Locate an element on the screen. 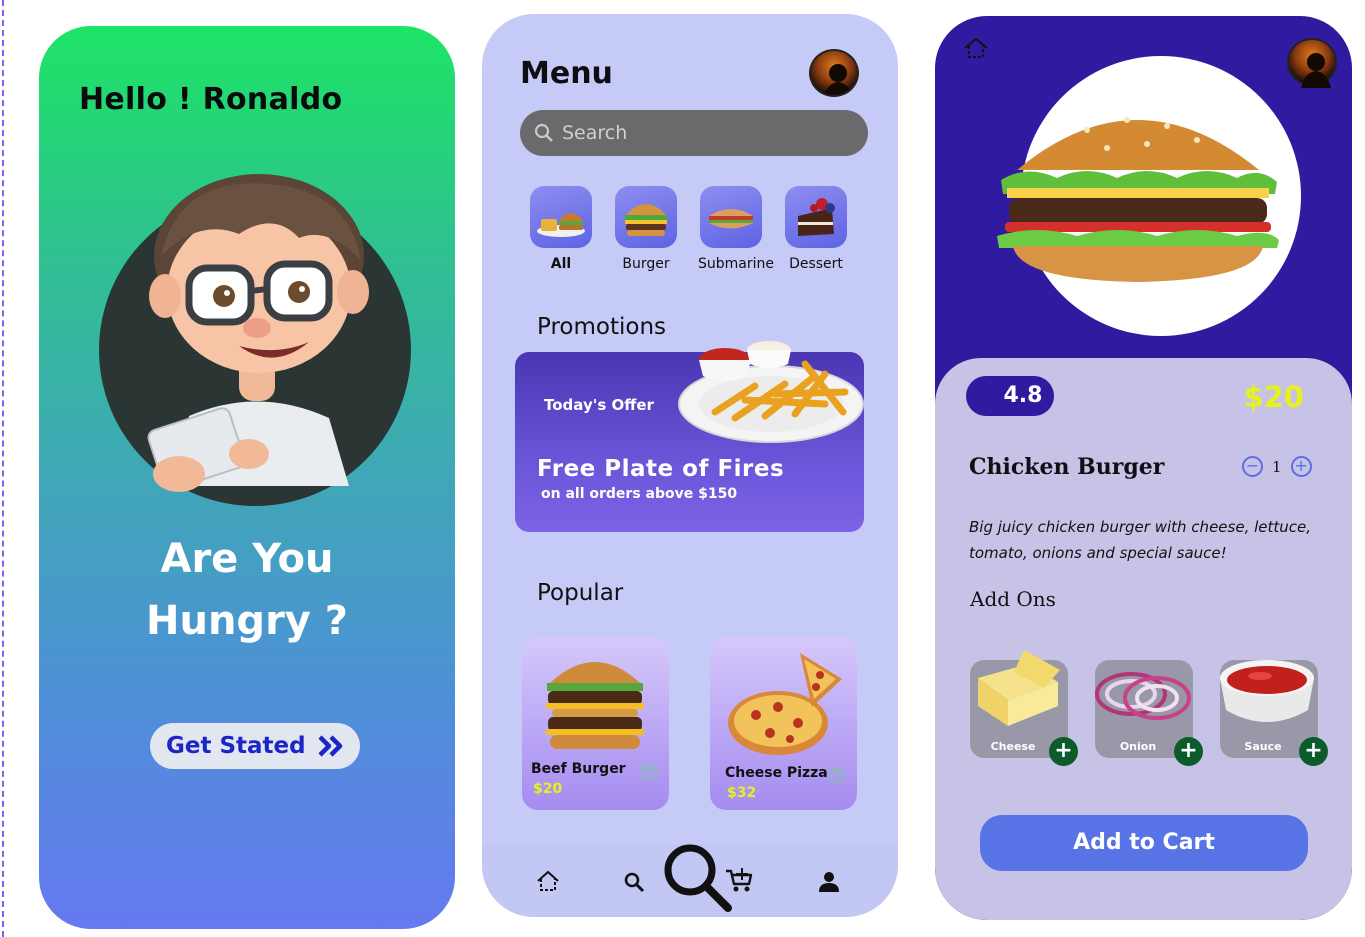  addon-onion: Onion + is located at coordinates (1149, 713).